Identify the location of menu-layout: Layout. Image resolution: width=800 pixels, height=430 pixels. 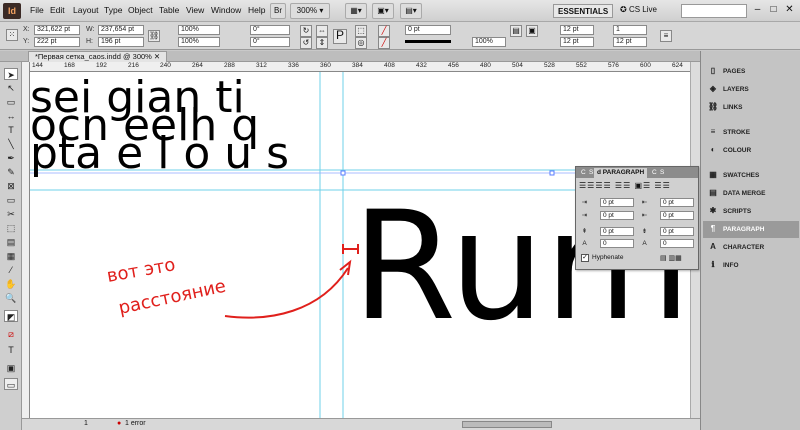
(86, 10).